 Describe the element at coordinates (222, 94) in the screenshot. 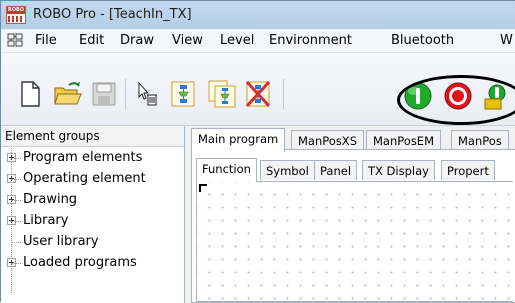

I see `copy-subprogram-icon` at that location.